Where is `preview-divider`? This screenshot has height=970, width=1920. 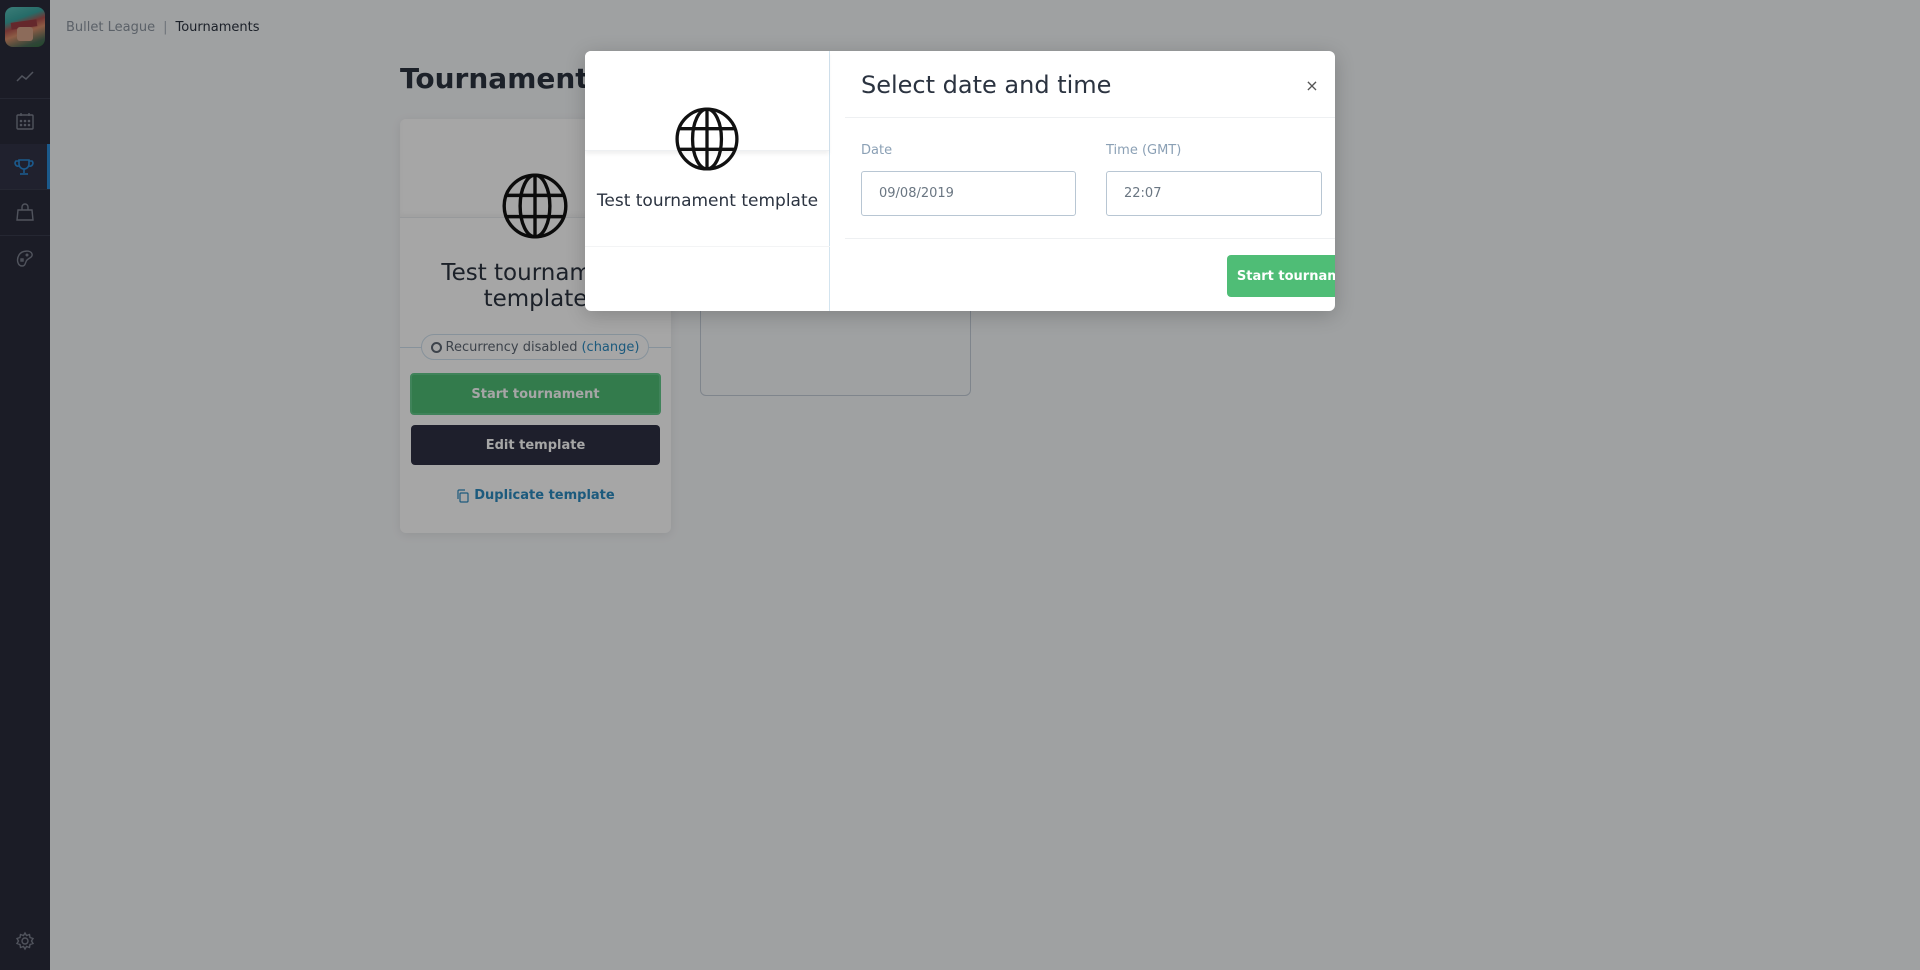
preview-divider is located at coordinates (707, 246).